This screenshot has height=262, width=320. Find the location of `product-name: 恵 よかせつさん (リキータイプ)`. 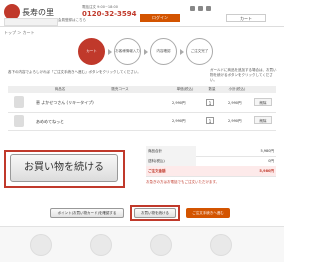

product-name: 恵 よかせつさん (リキータイプ) is located at coordinates (65, 103).